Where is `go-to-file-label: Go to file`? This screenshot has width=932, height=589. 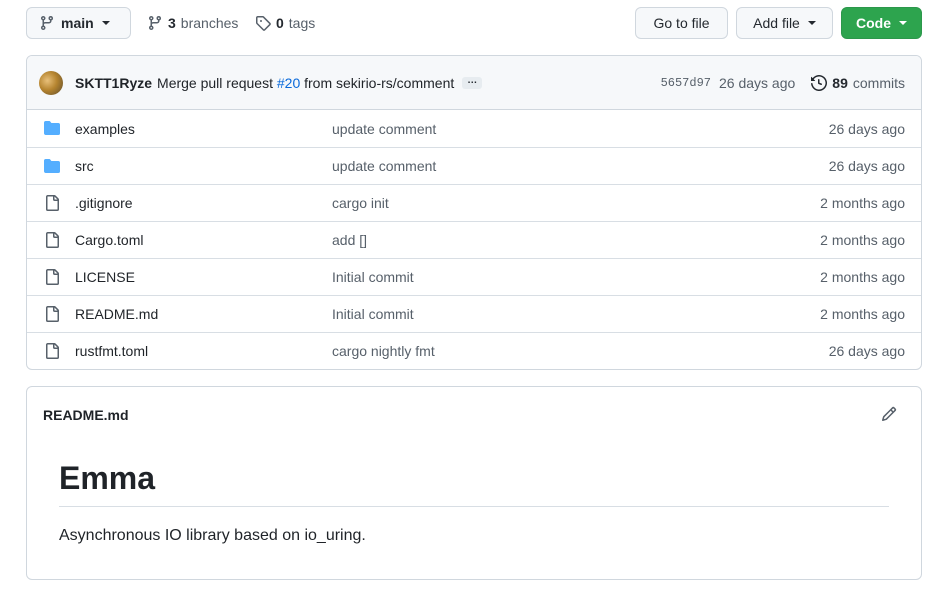
go-to-file-label: Go to file is located at coordinates (681, 23).